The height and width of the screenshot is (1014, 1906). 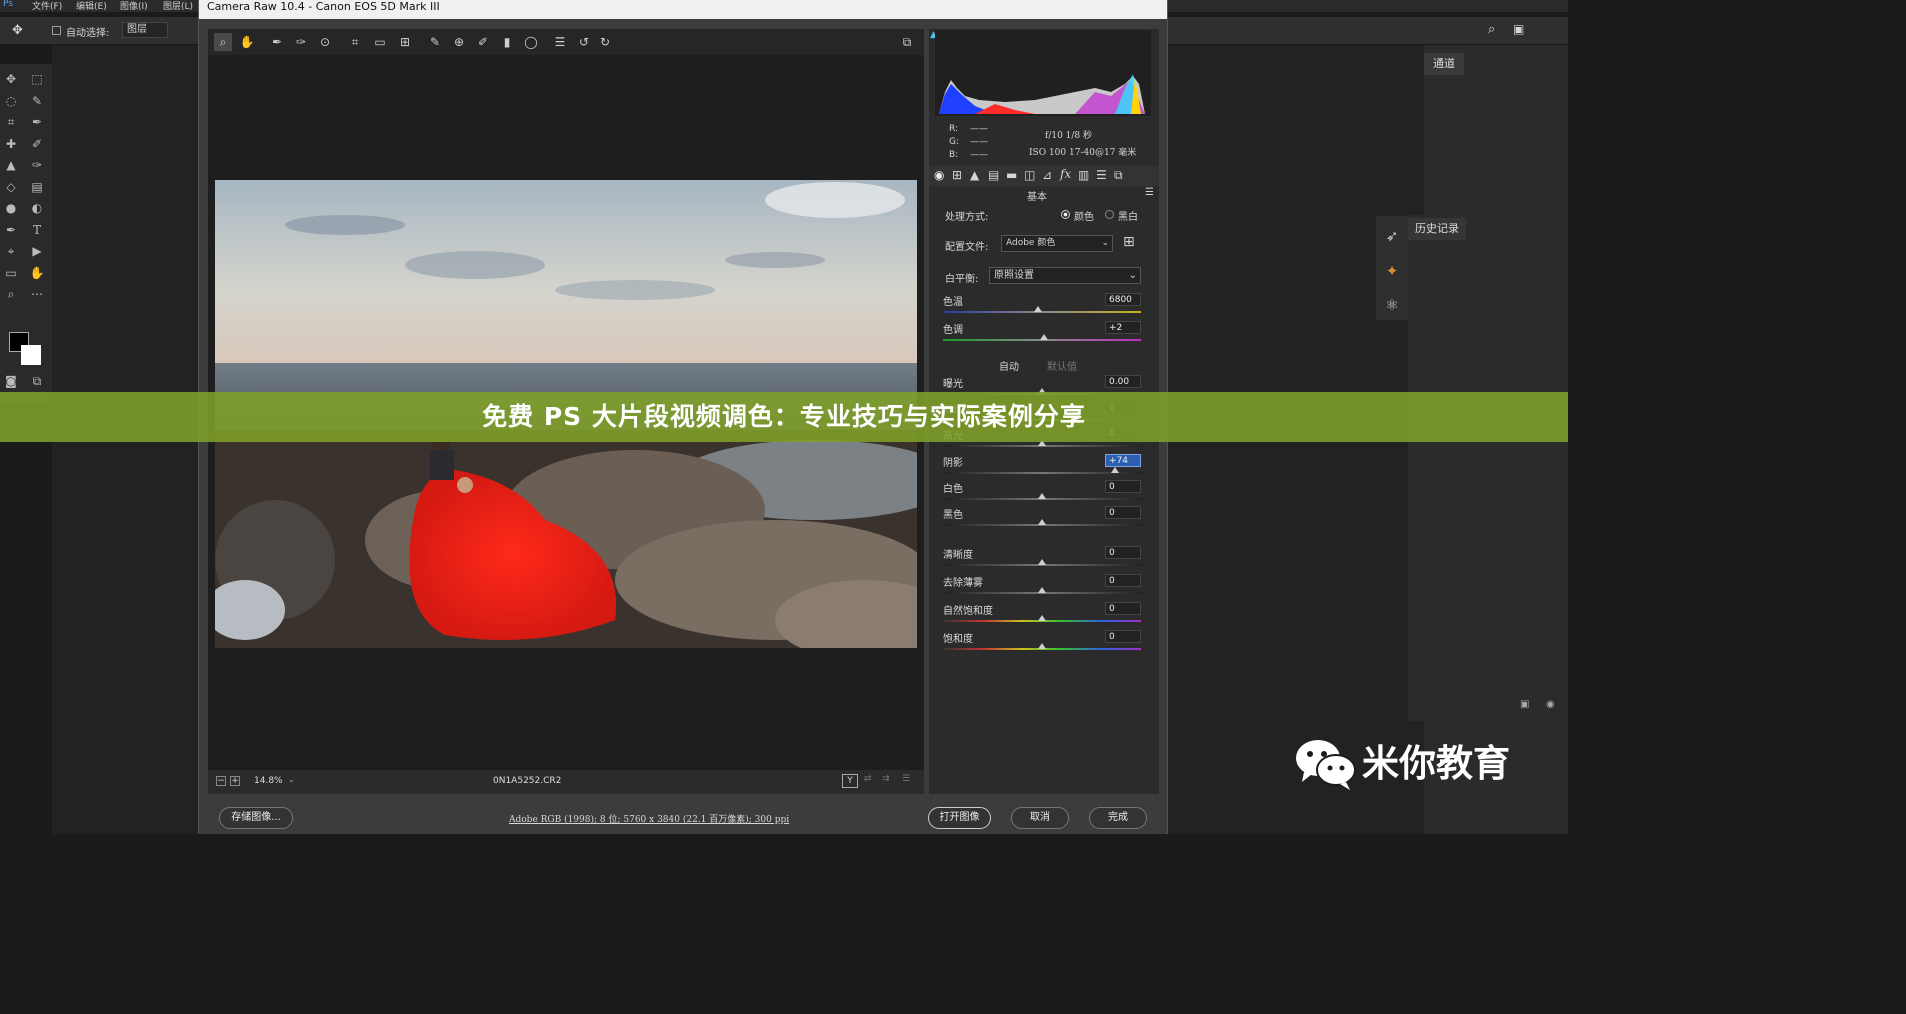 I want to click on dodge-tool-icon: ◐, so click(x=37, y=208).